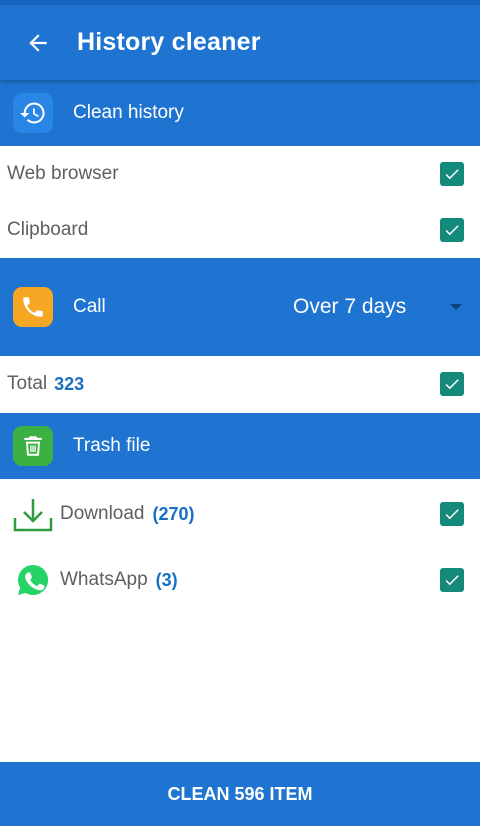 Image resolution: width=480 pixels, height=826 pixels. What do you see at coordinates (89, 306) in the screenshot?
I see `section-label: Call` at bounding box center [89, 306].